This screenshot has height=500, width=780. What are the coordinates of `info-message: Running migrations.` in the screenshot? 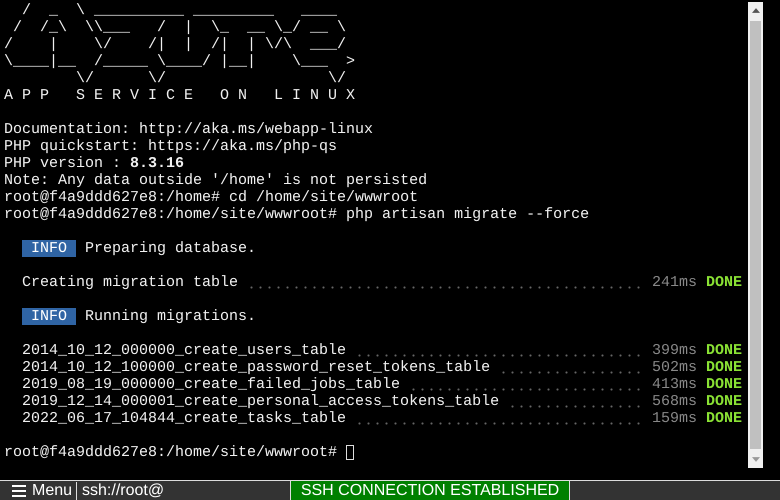 It's located at (170, 316).